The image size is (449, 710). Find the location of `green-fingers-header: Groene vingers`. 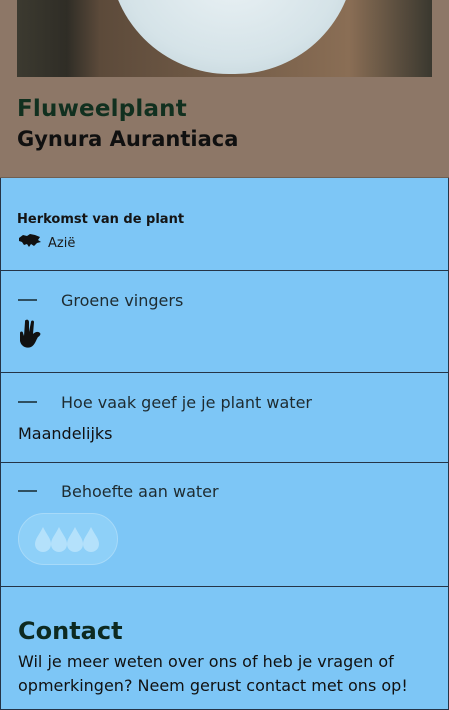

green-fingers-header: Groene vingers is located at coordinates (100, 300).